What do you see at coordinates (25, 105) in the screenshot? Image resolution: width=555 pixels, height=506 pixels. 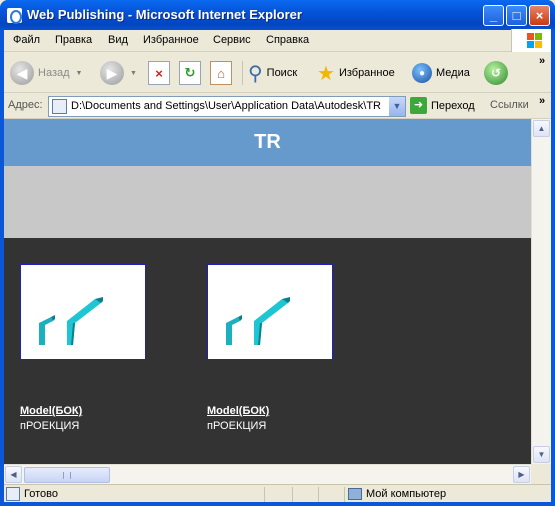 I see `address-label: Адрес:` at bounding box center [25, 105].